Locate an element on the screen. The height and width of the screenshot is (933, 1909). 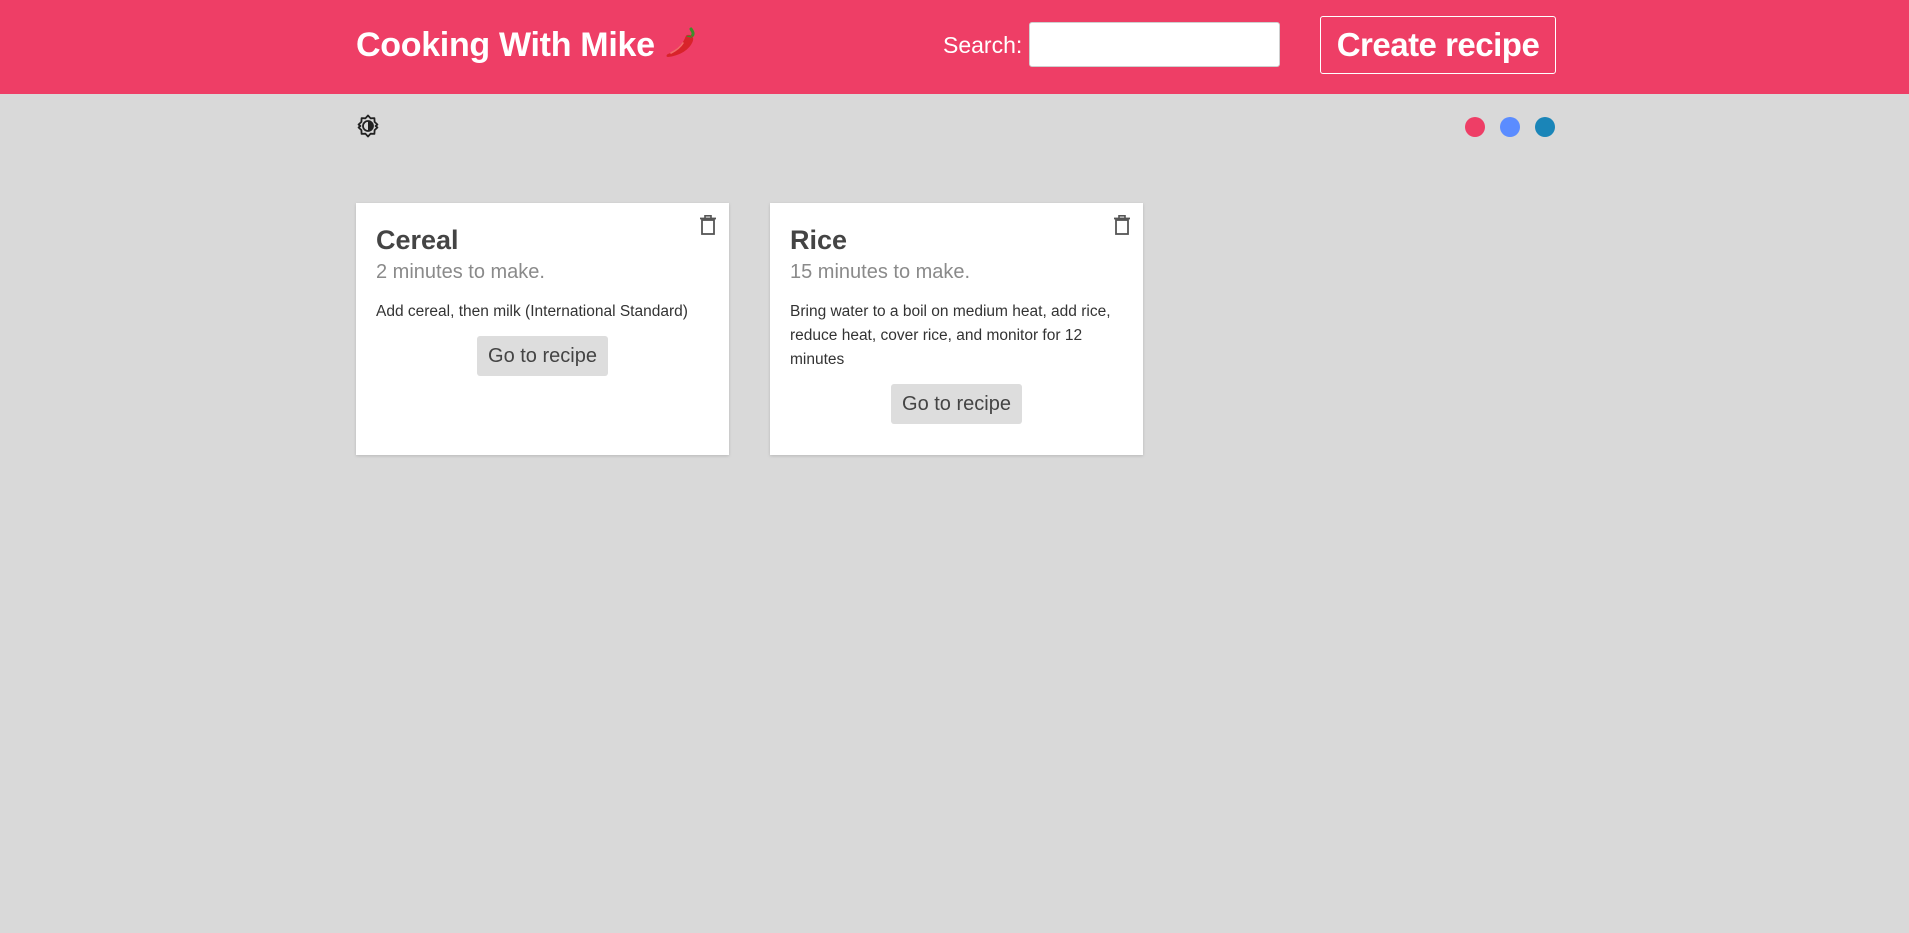
search-input is located at coordinates (1154, 44).